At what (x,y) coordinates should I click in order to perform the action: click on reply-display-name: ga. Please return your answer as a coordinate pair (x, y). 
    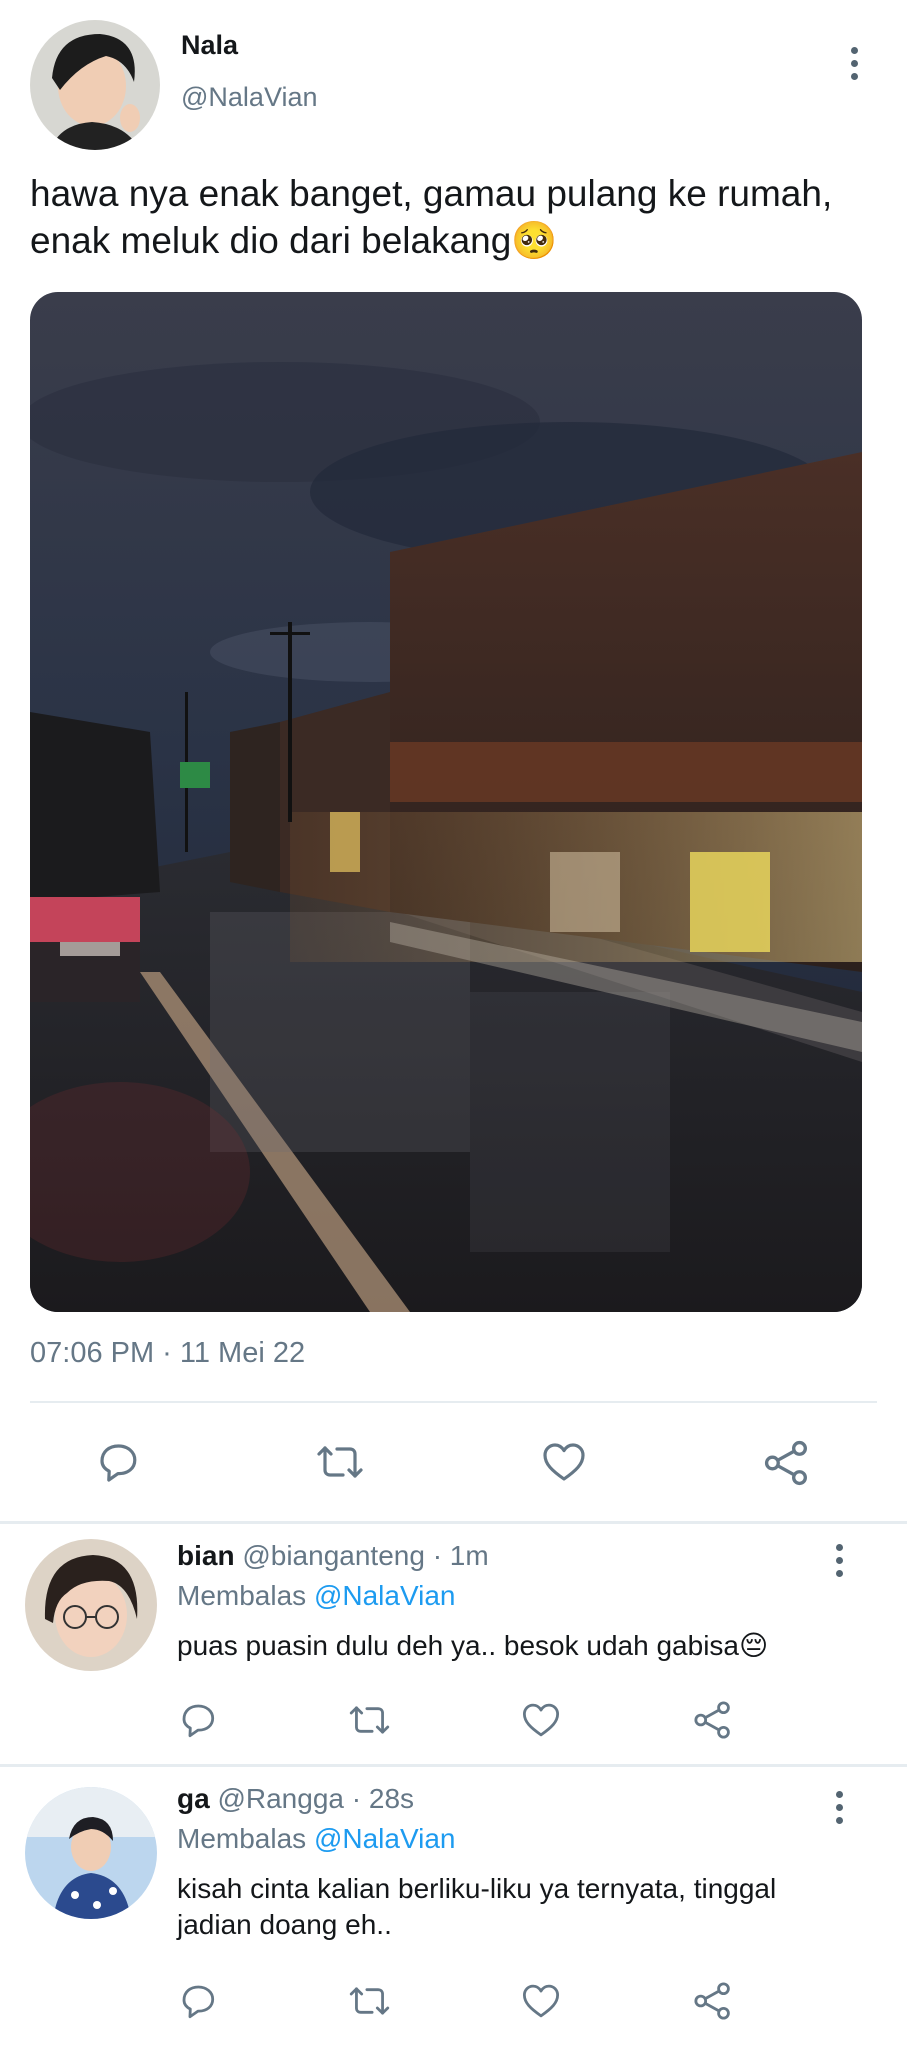
    Looking at the image, I should click on (193, 1798).